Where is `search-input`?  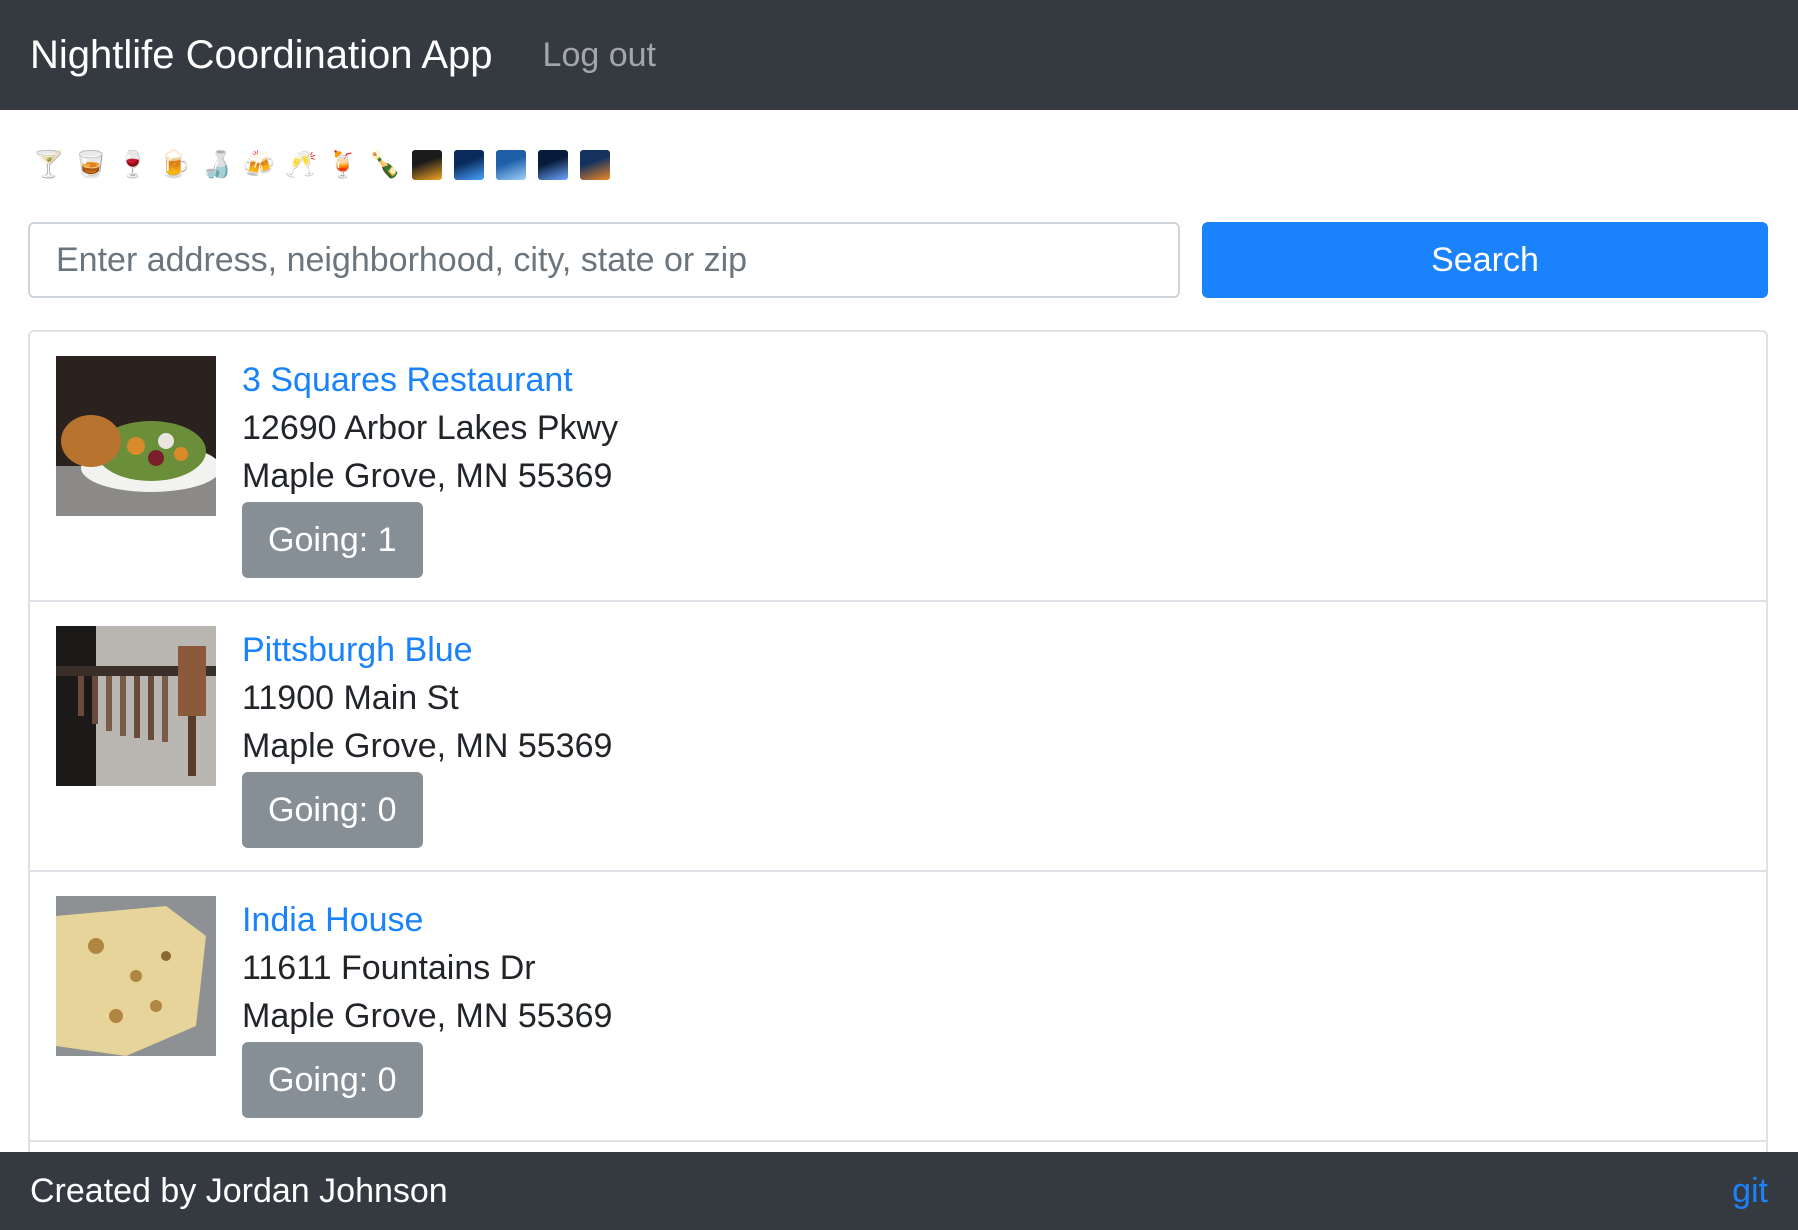
search-input is located at coordinates (604, 260).